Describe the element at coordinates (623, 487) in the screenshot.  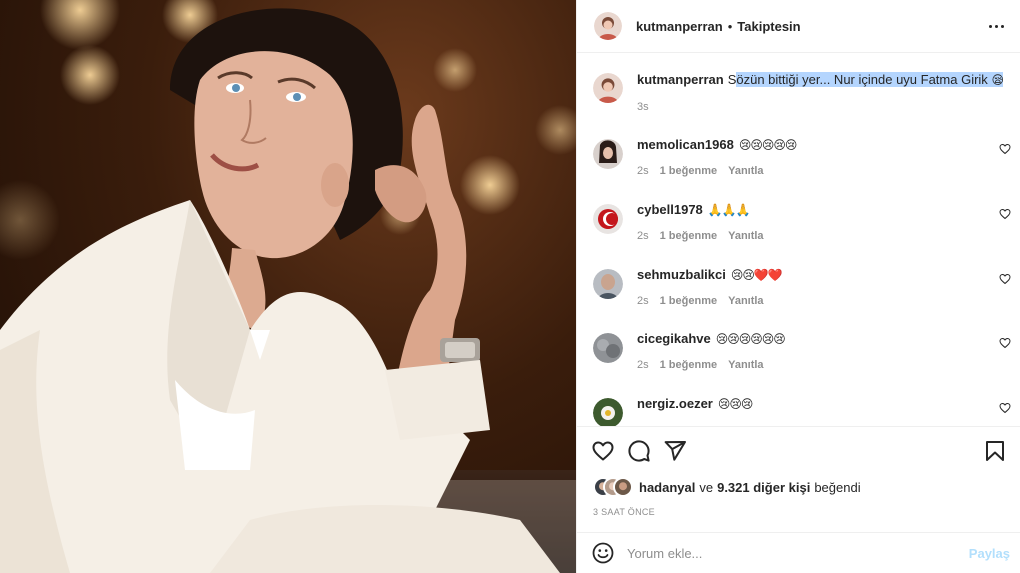
I see `liker-avatar` at that location.